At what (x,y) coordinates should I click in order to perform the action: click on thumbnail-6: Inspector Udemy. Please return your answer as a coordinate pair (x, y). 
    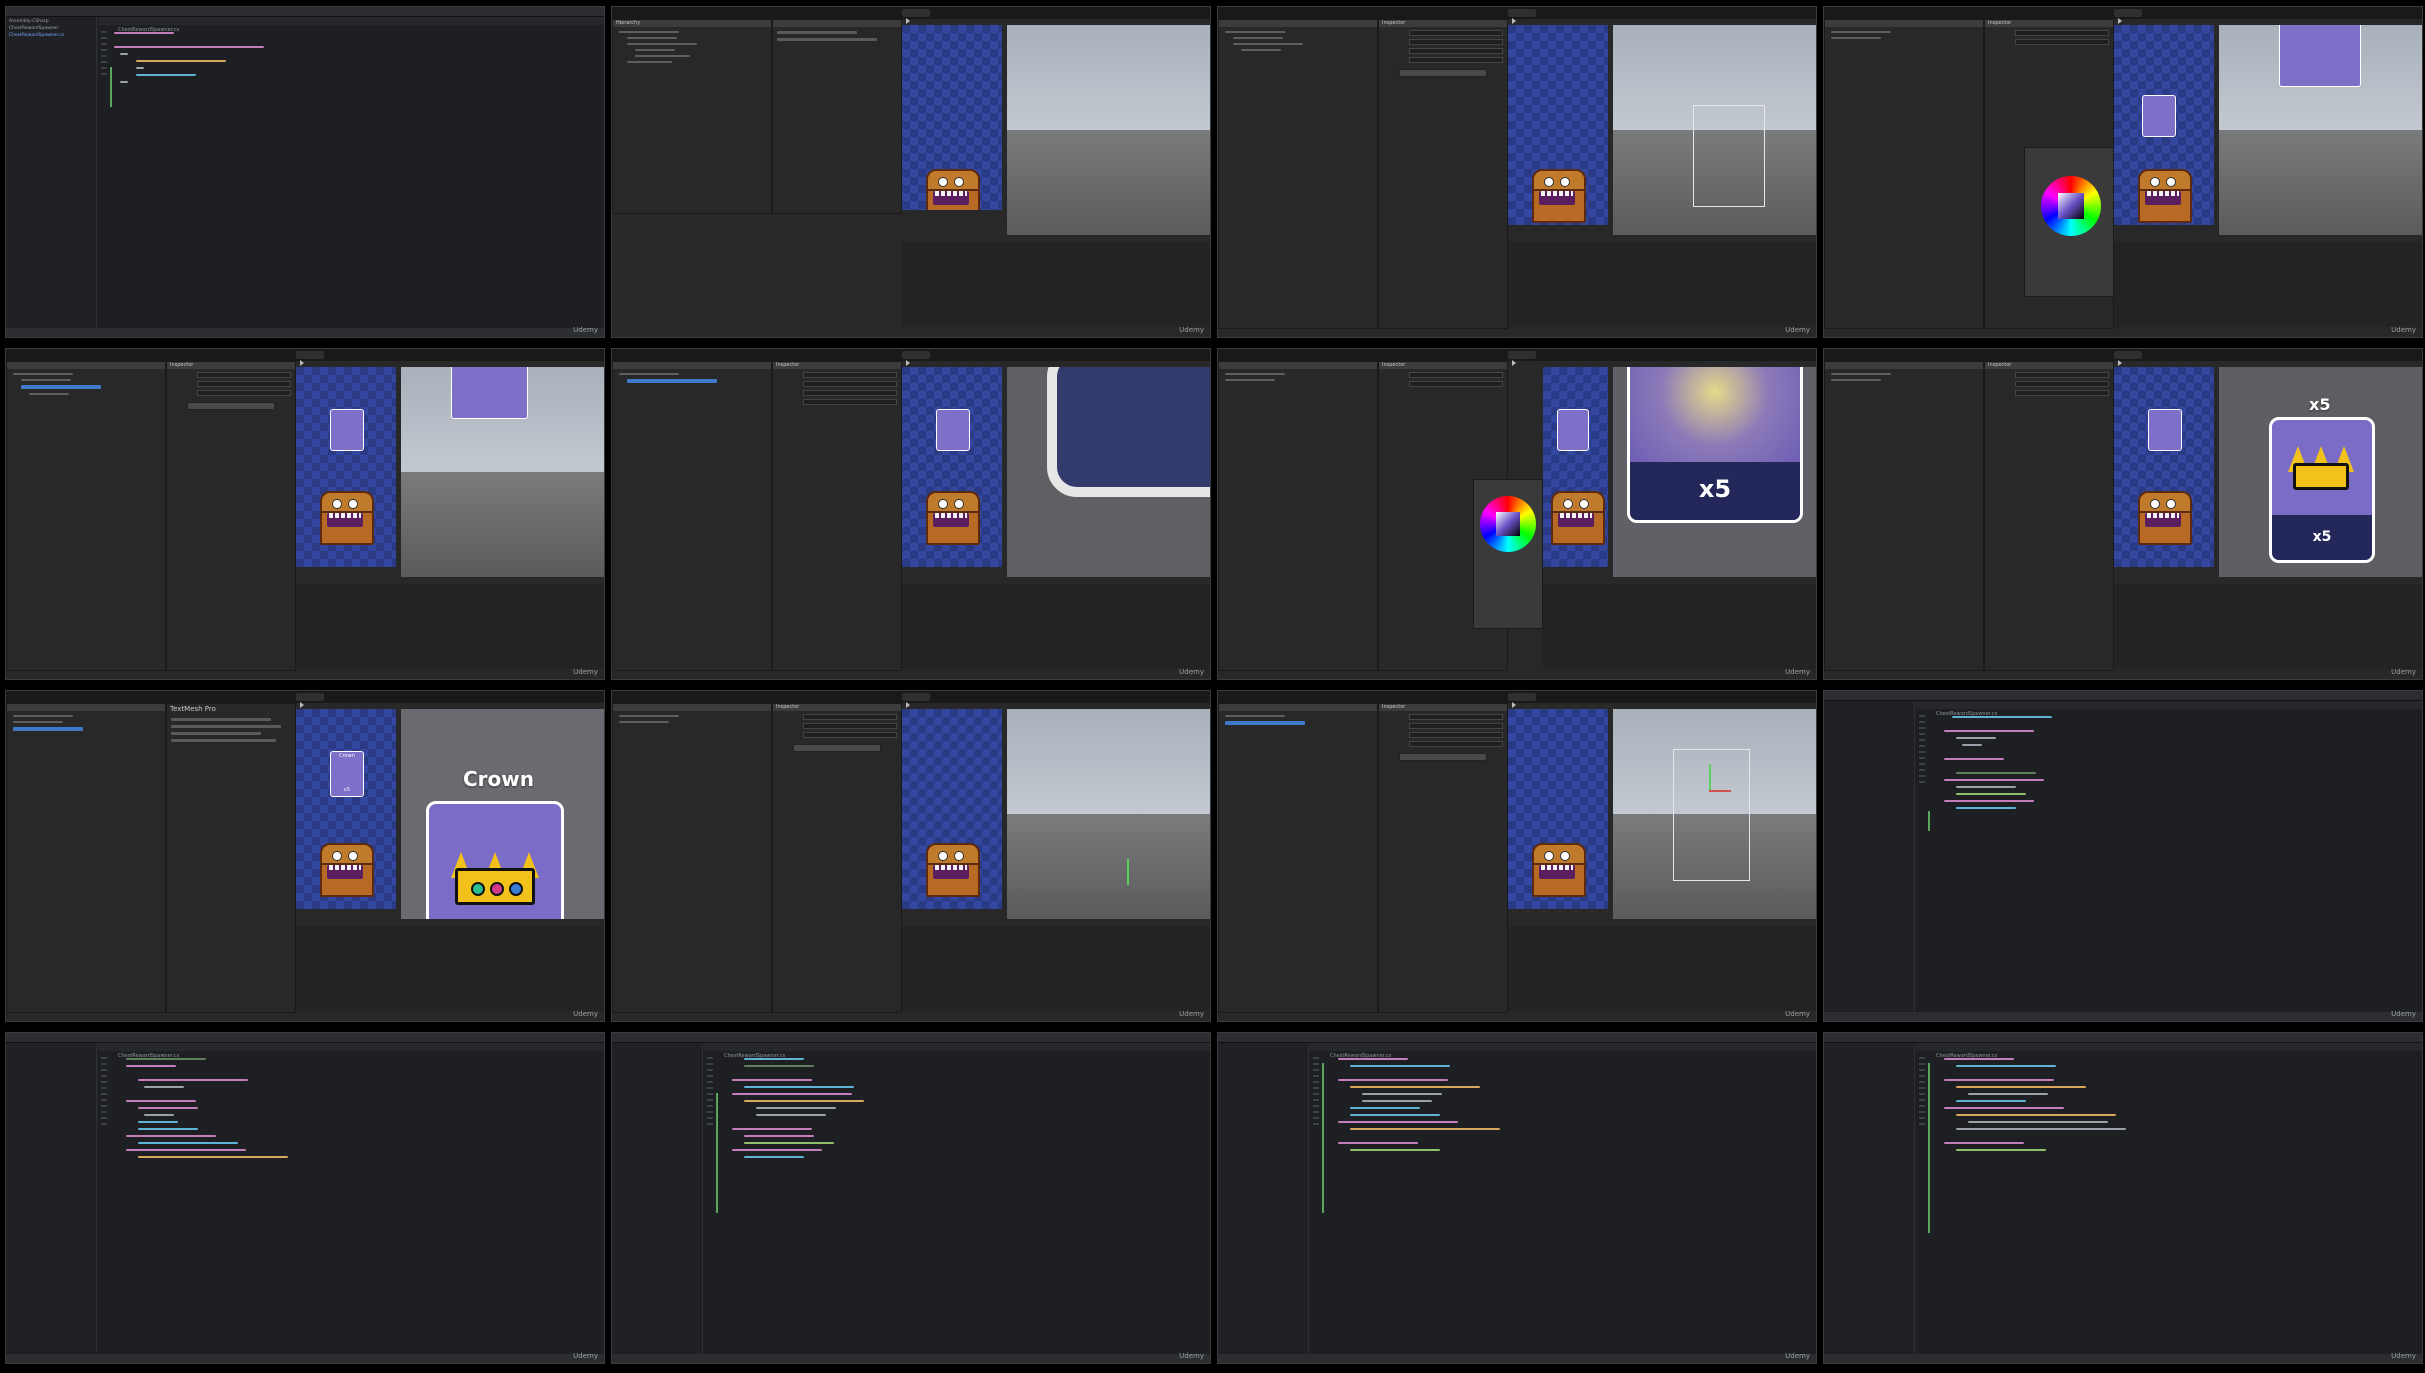
    Looking at the image, I should click on (911, 514).